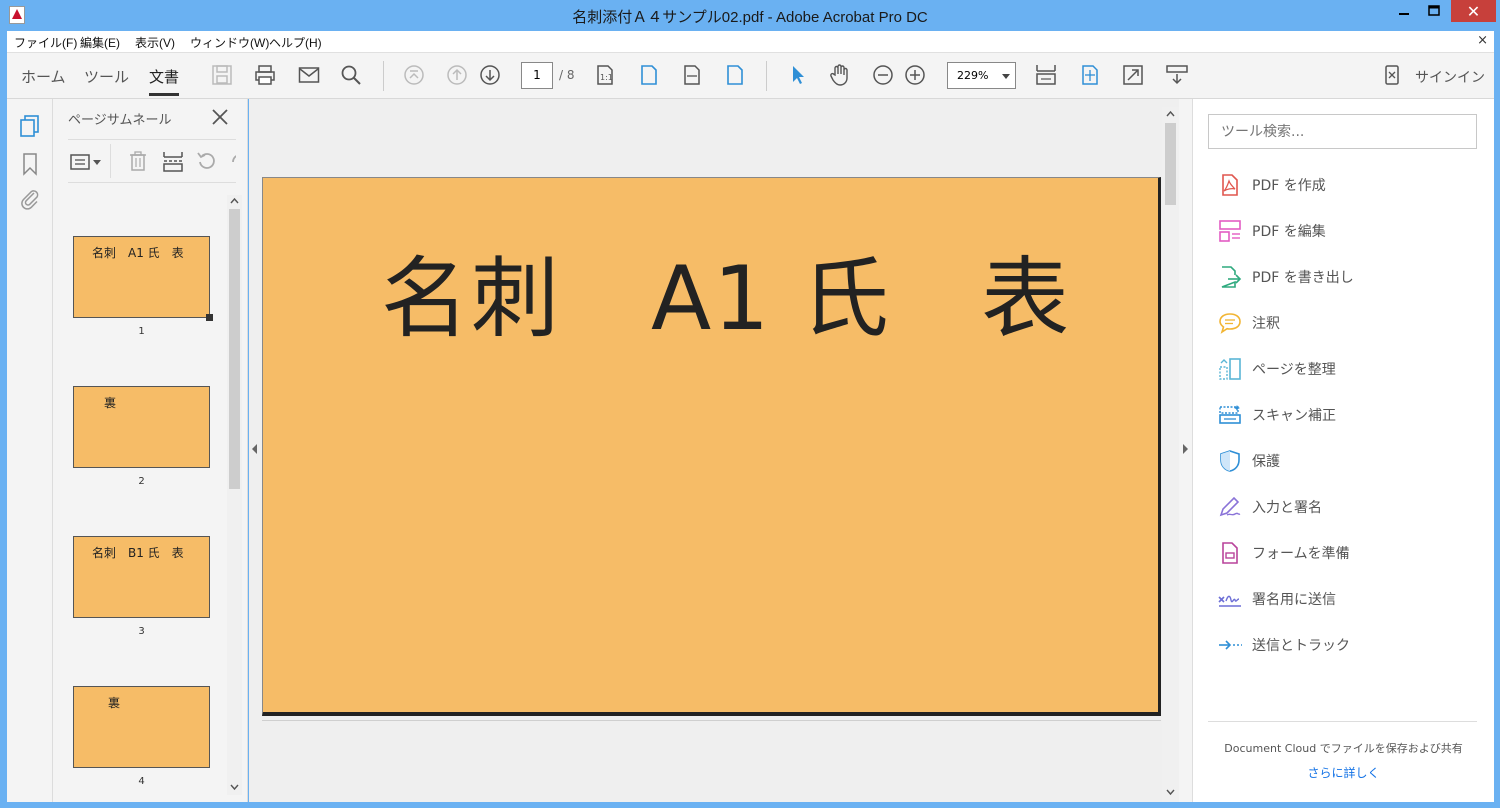 This screenshot has height=808, width=1500. Describe the element at coordinates (1473, 11) in the screenshot. I see `close-window-button: ✕` at that location.